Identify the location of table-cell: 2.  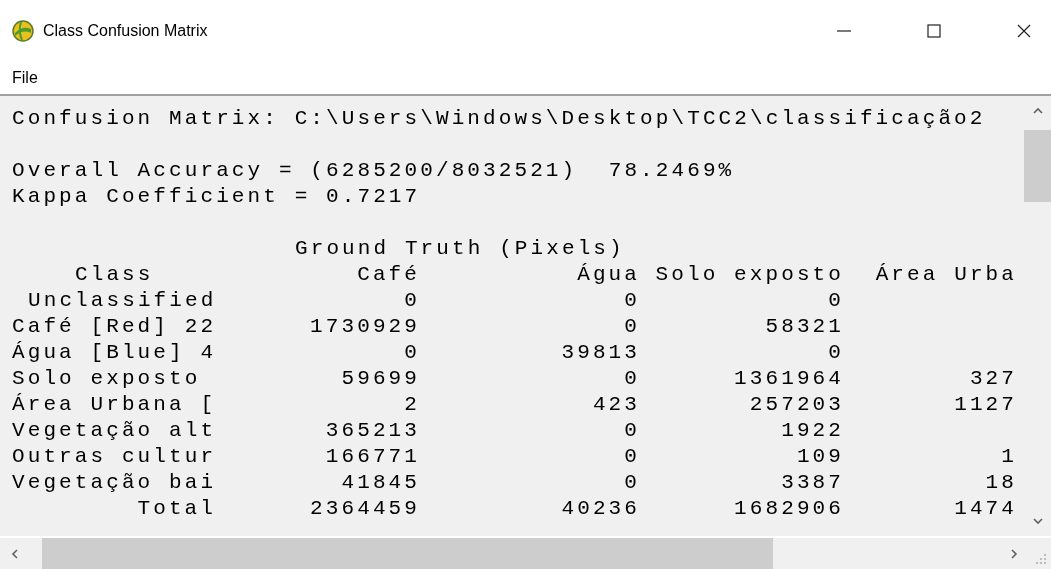
(412, 405).